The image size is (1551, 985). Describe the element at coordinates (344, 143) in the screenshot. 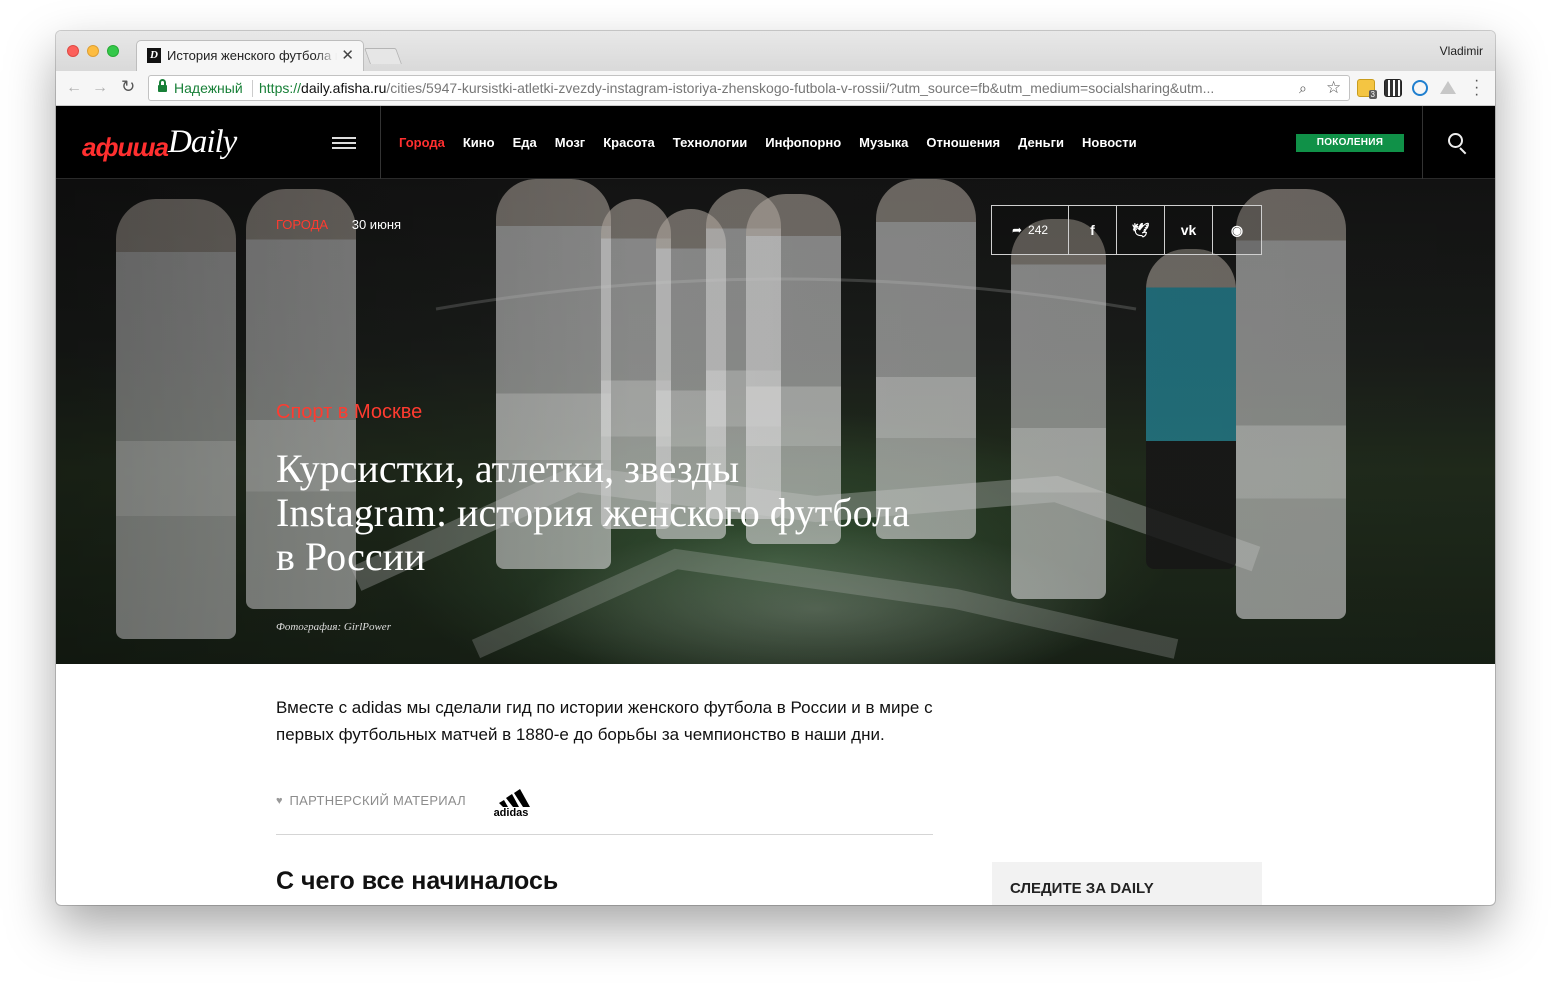

I see `menu-hamburger-icon` at that location.